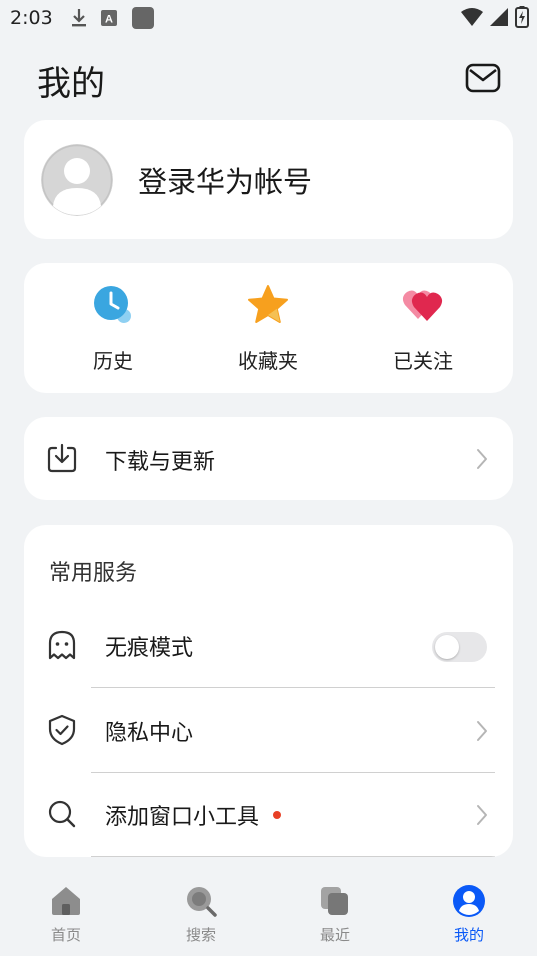 The image size is (537, 956). Describe the element at coordinates (31, 18) in the screenshot. I see `status-time: 2:03` at that location.